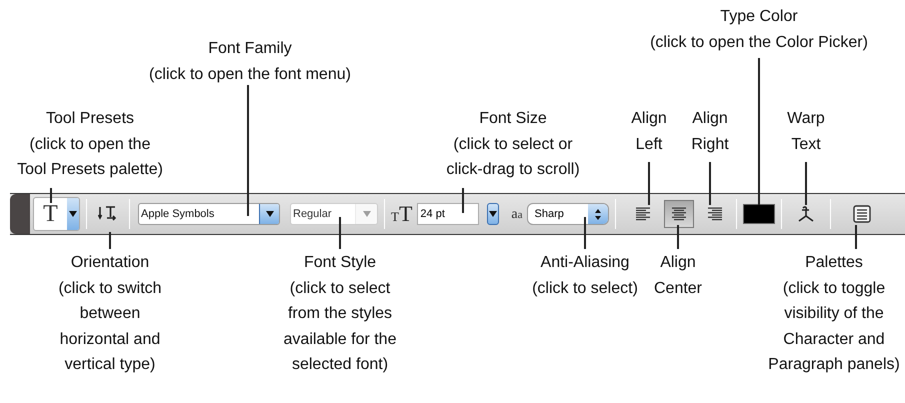 The height and width of the screenshot is (403, 905). Describe the element at coordinates (517, 214) in the screenshot. I see `anti-aliasing-icon: aa` at that location.